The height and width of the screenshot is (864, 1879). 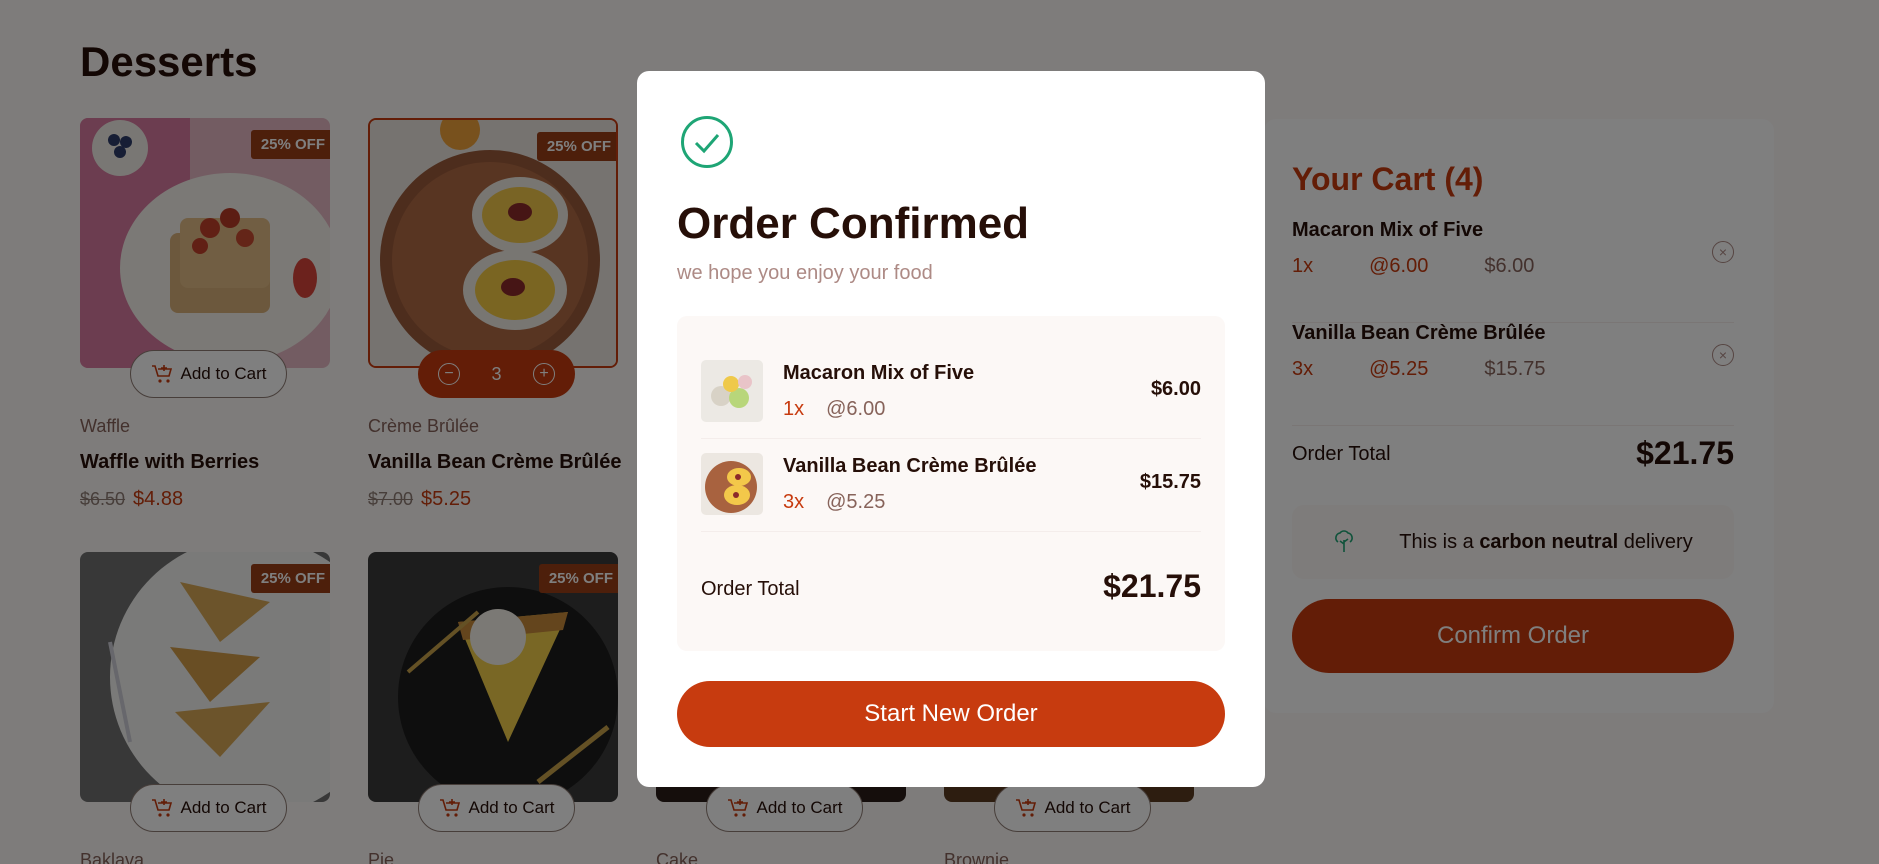 I want to click on modal-subtitle: we hope you enjoy your food, so click(x=805, y=273).